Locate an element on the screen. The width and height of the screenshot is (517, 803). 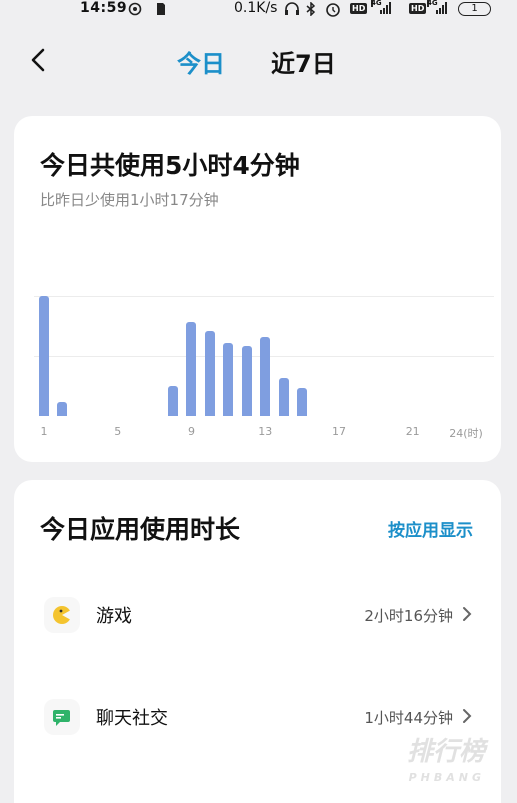
sim-card-icon is located at coordinates (161, 10).